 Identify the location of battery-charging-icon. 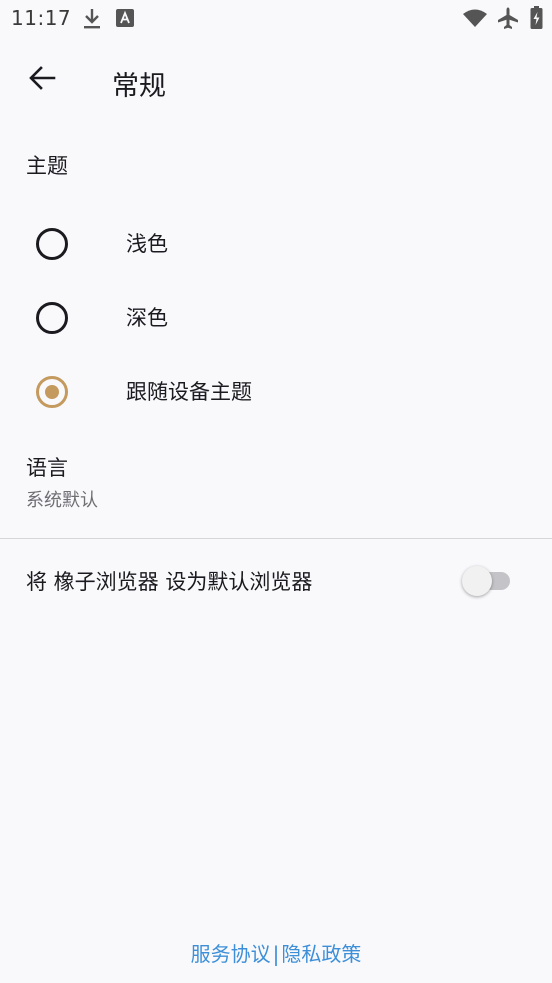
(536, 20).